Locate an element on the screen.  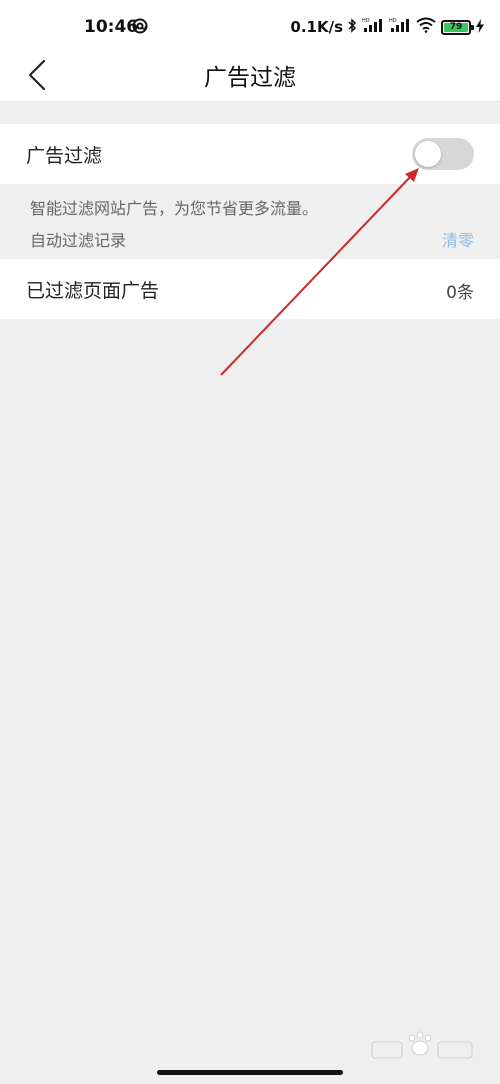
filtered-pages-label: 已过滤页面广告 is located at coordinates (93, 291).